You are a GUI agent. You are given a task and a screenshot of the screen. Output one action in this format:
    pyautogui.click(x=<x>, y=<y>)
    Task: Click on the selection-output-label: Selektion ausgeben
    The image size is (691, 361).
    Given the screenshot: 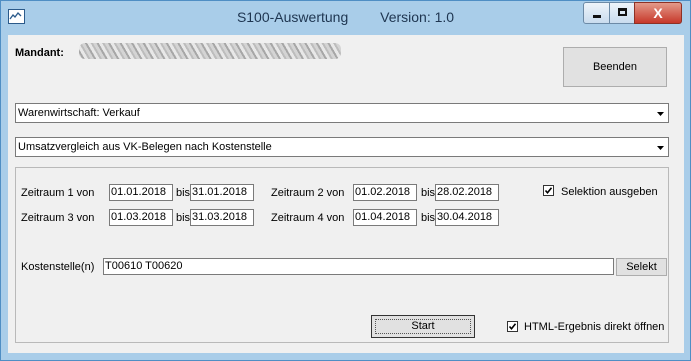 What is the action you would take?
    pyautogui.click(x=609, y=192)
    